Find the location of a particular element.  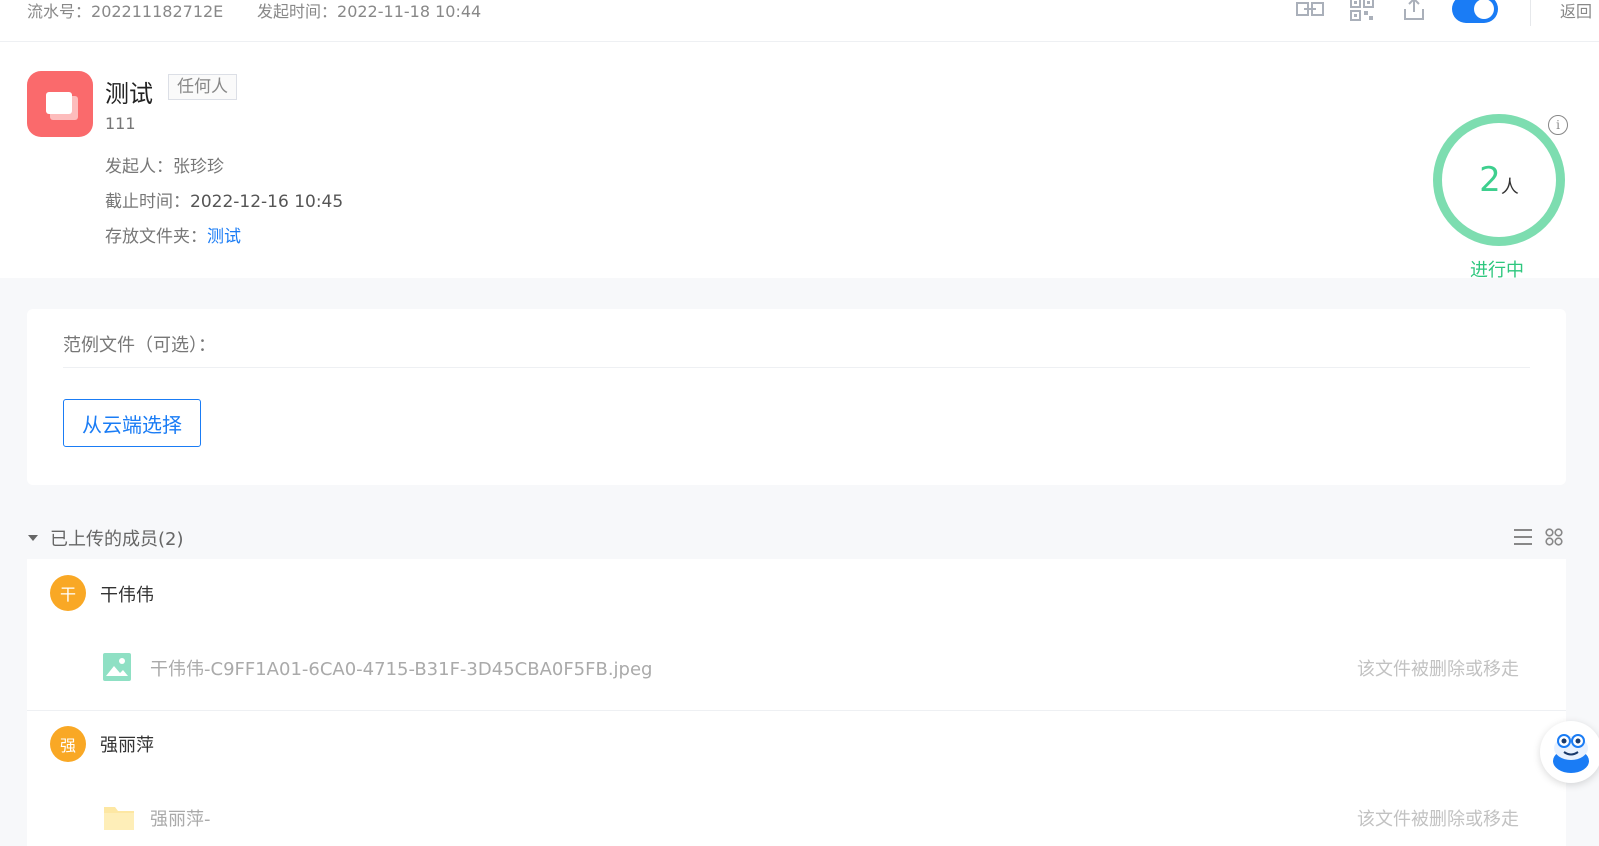

file-name: 强丽萍- is located at coordinates (180, 818).